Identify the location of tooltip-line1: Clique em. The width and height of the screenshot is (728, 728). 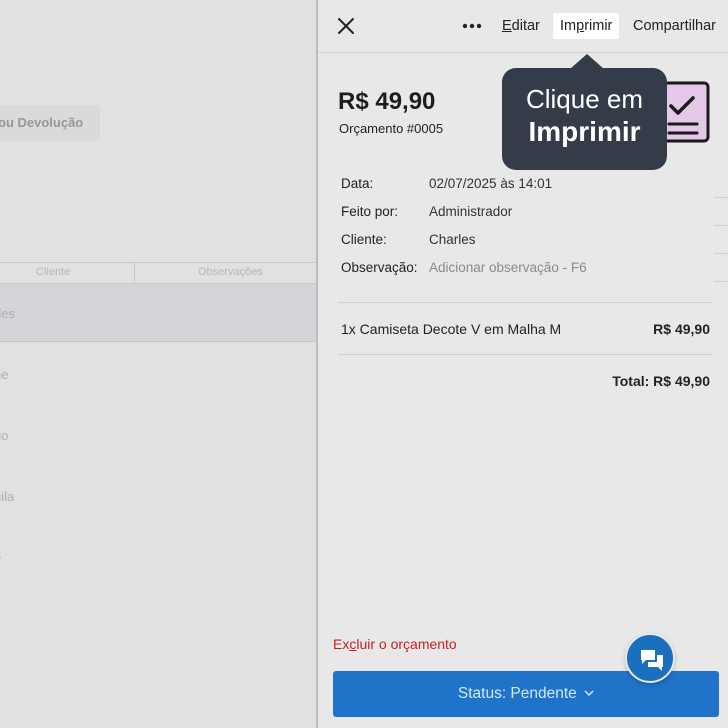
(584, 99).